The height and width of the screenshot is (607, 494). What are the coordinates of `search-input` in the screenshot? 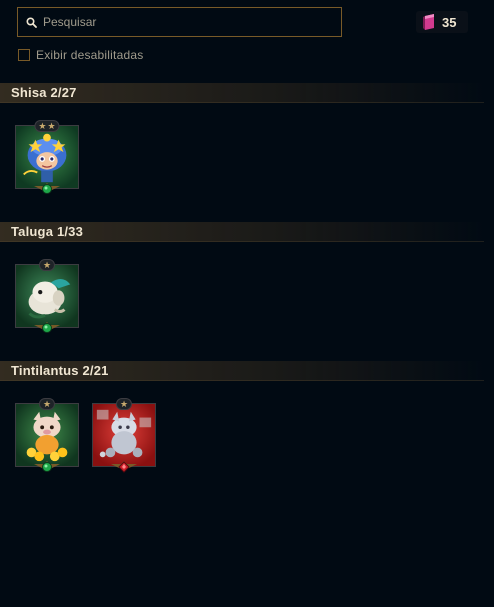 It's located at (183, 22).